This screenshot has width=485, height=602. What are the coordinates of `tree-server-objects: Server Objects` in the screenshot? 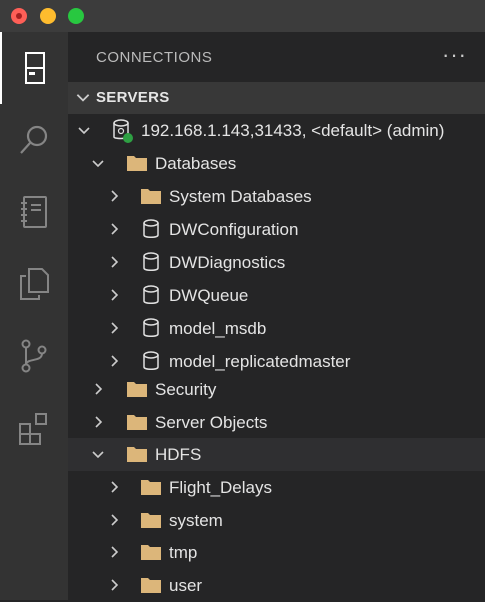 It's located at (276, 422).